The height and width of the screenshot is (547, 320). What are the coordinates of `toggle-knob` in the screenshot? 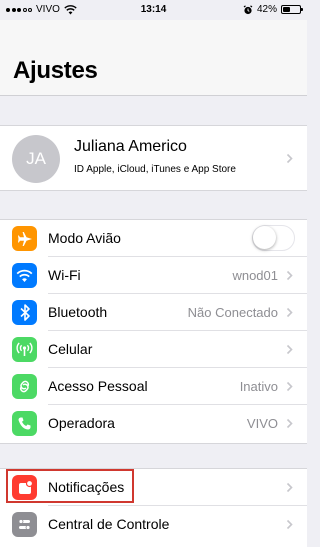 It's located at (264, 237).